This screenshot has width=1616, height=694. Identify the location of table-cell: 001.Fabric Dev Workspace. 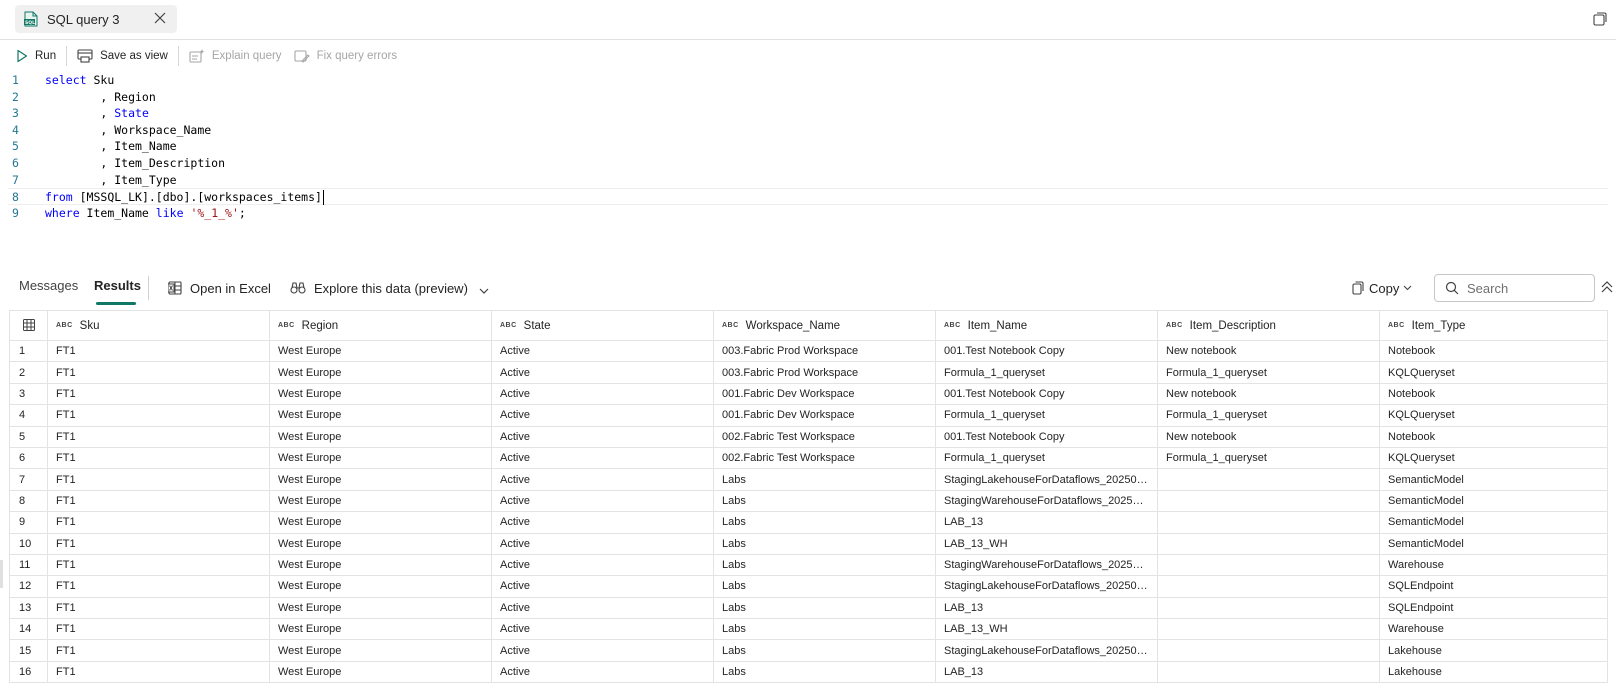
(824, 394).